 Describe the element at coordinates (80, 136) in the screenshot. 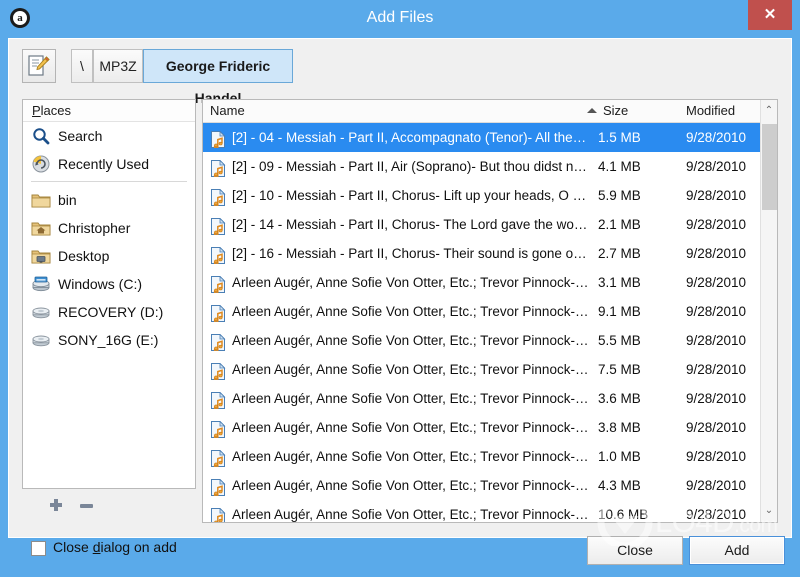

I see `place-item-label: Search` at that location.